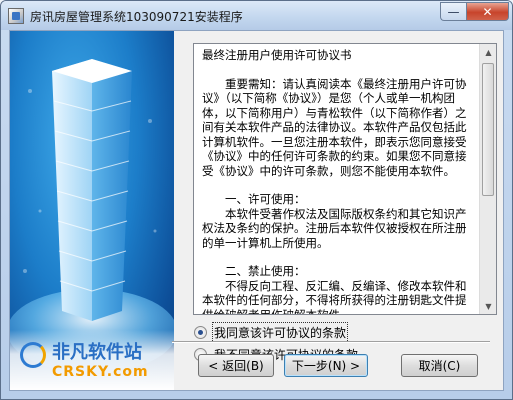 The height and width of the screenshot is (400, 513). Describe the element at coordinates (265, 199) in the screenshot. I see `license-section1-title: 一、许可使用：` at that location.